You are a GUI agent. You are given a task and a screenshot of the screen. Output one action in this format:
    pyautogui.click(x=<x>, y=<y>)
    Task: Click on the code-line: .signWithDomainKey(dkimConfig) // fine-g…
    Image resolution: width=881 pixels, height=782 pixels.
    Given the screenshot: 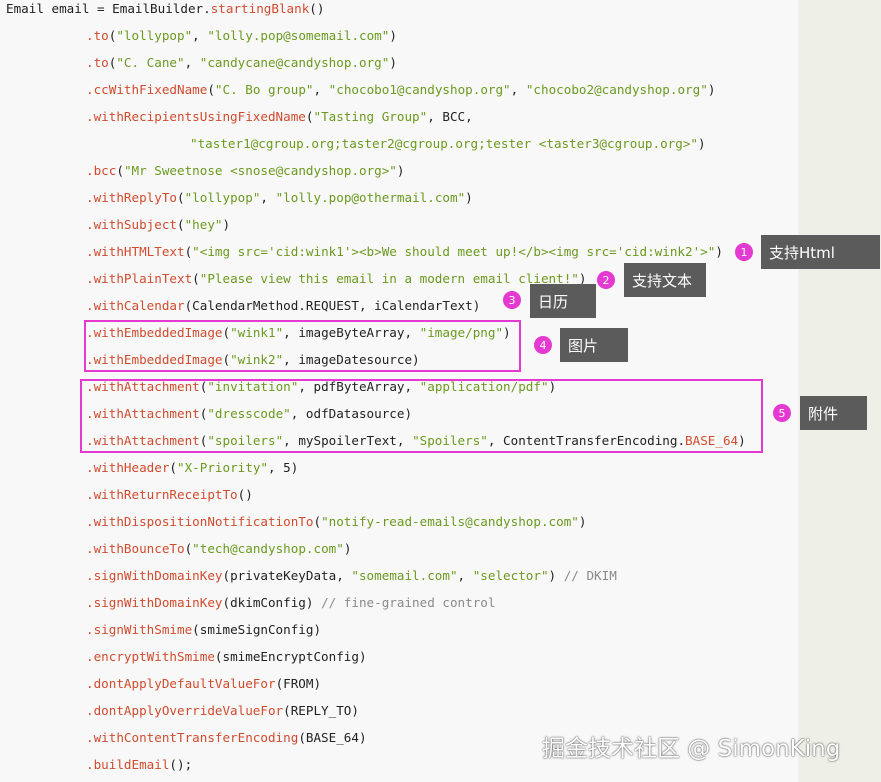 What is the action you would take?
    pyautogui.click(x=290, y=603)
    